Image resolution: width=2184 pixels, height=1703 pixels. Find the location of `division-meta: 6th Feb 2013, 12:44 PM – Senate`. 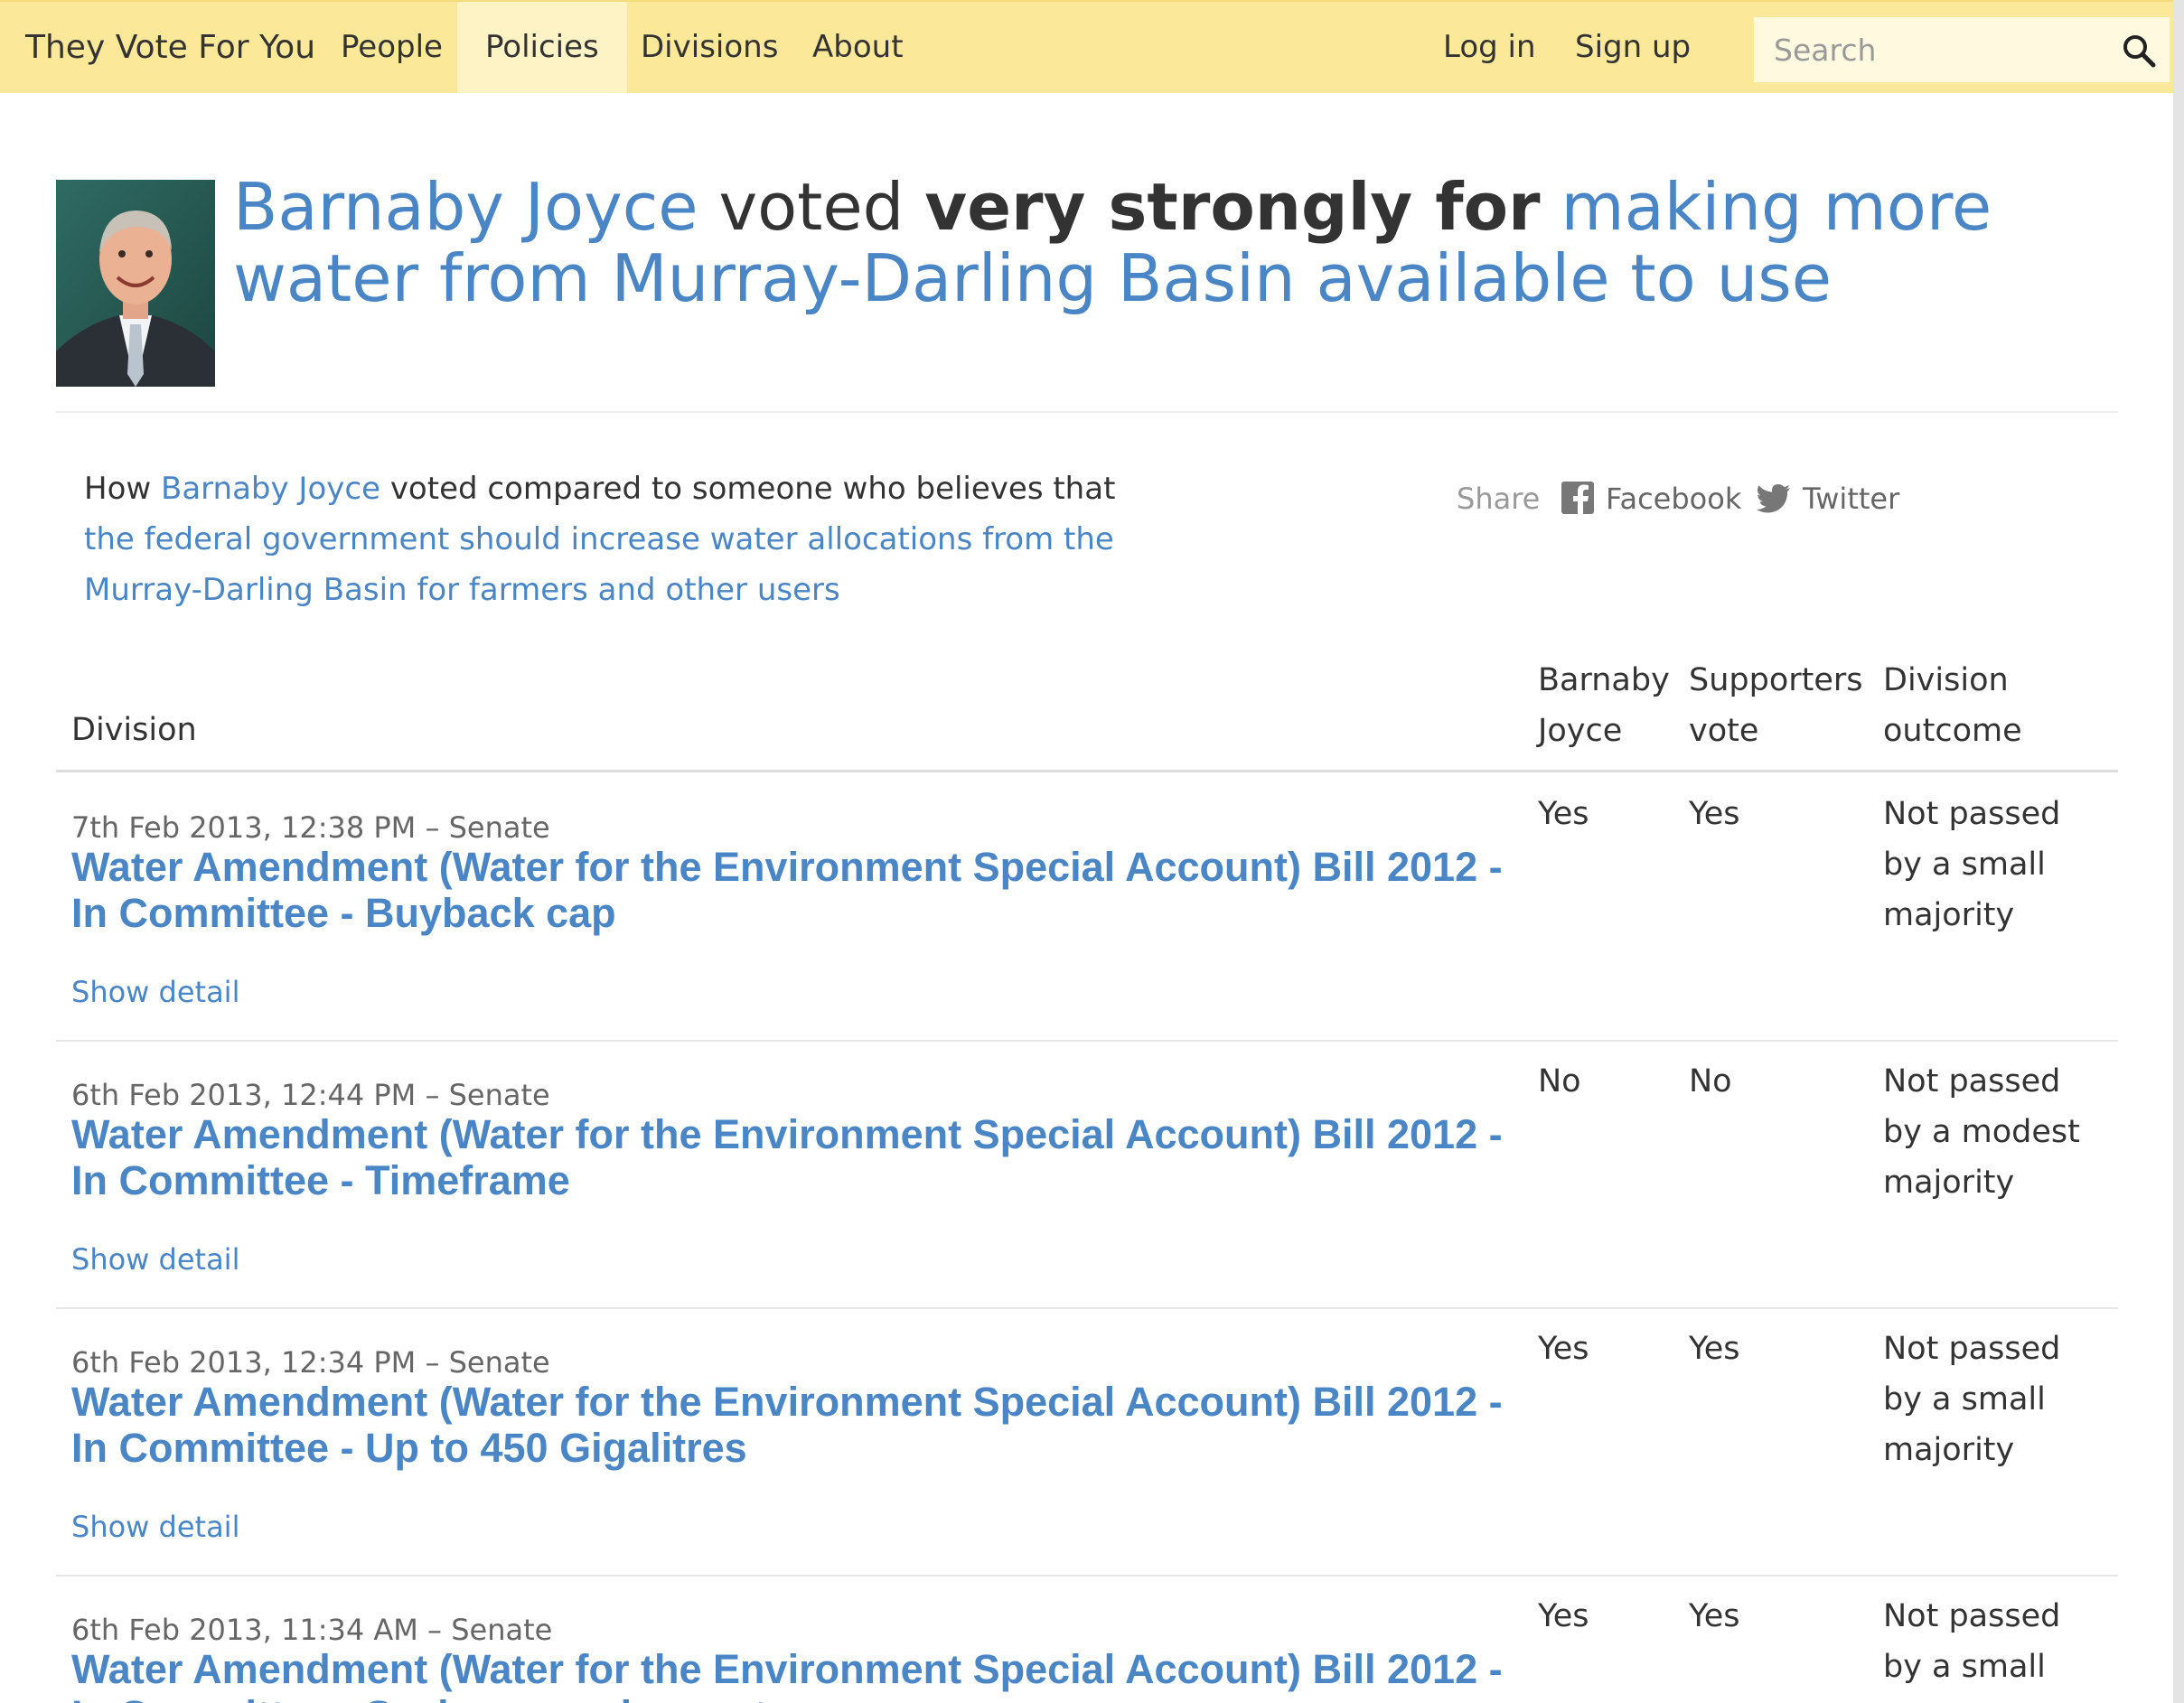

division-meta: 6th Feb 2013, 12:44 PM – Senate is located at coordinates (311, 1095).